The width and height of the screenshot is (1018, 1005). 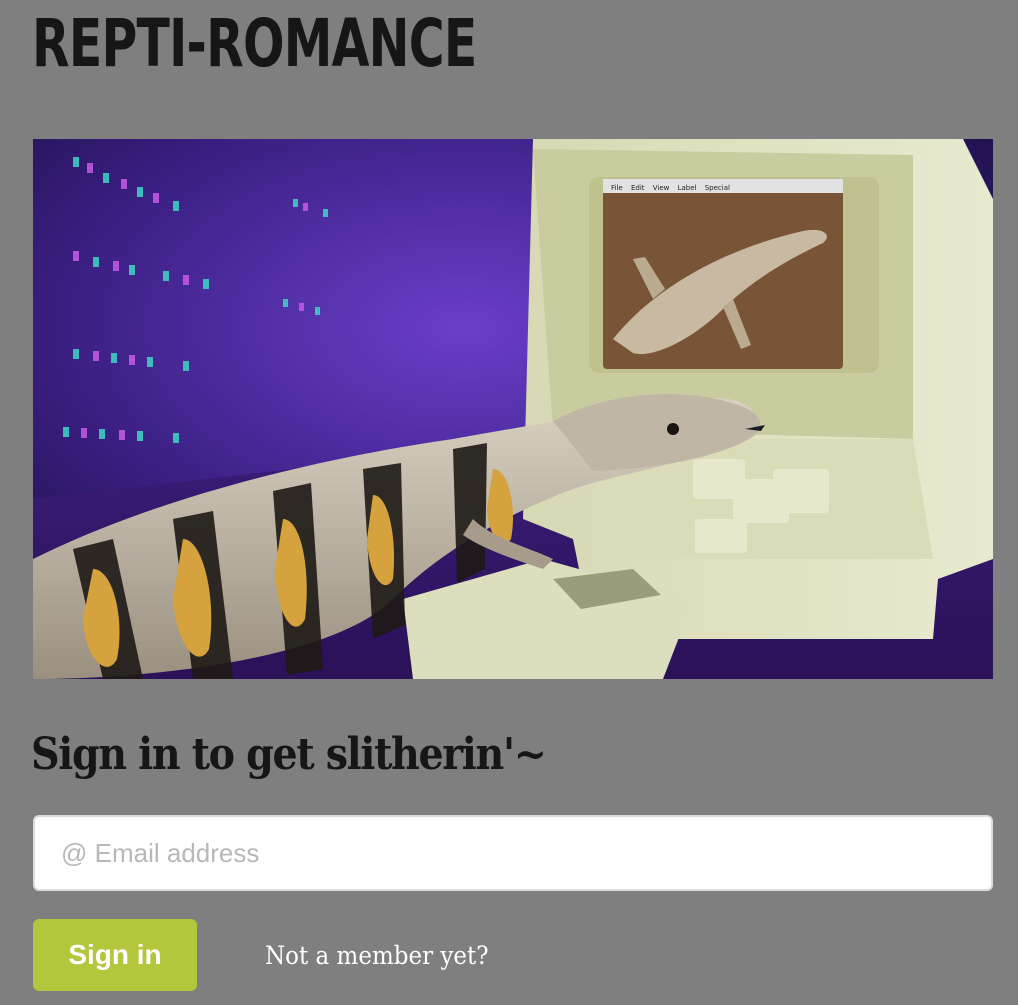 I want to click on email-field, so click(x=513, y=853).